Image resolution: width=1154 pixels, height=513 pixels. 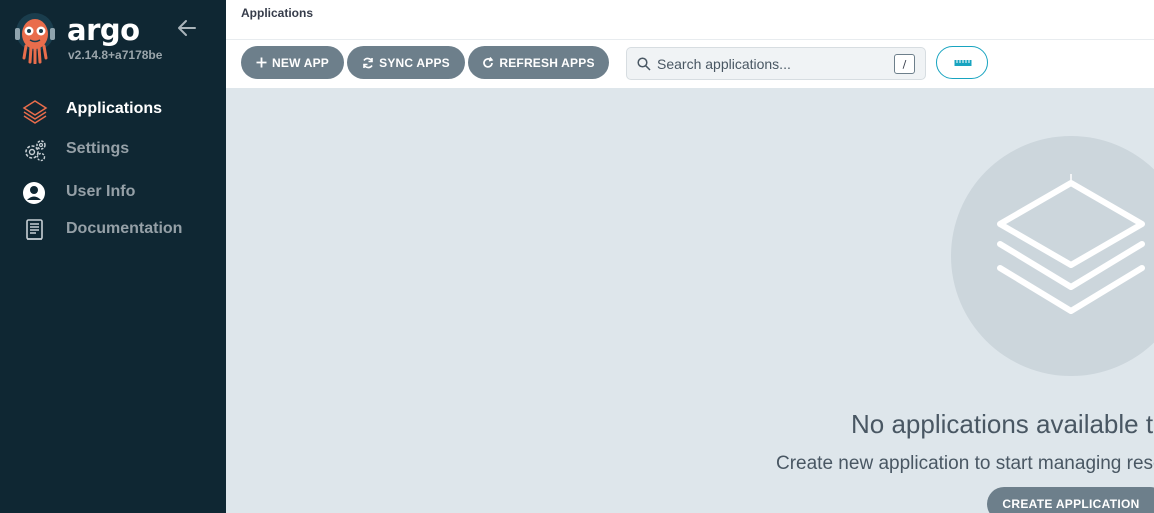 I want to click on toolbar: NEW APP SYNC APPS REFRESH APPS /, so click(x=690, y=64).